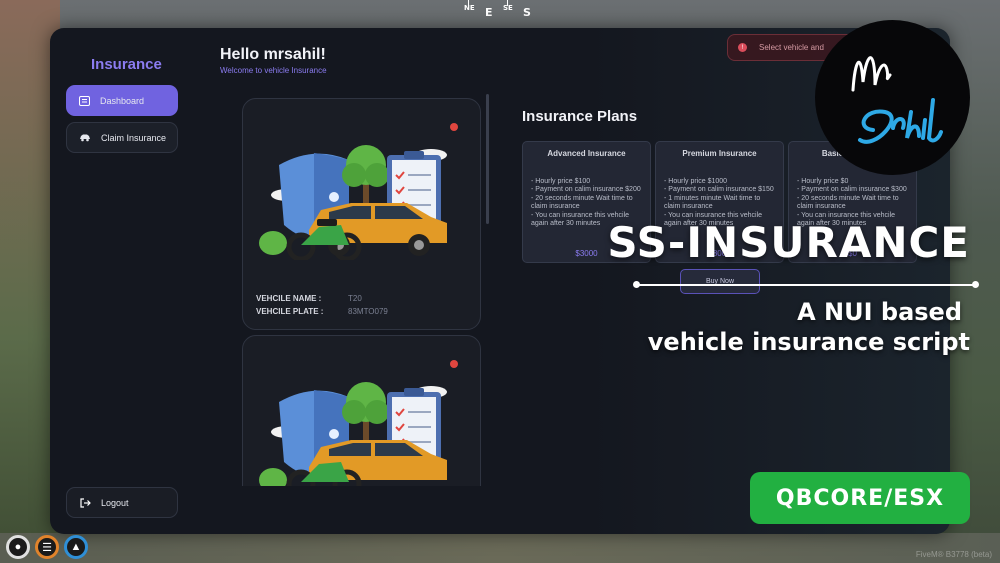 The image size is (1000, 563). What do you see at coordinates (508, 8) in the screenshot?
I see `compass-se: SE` at bounding box center [508, 8].